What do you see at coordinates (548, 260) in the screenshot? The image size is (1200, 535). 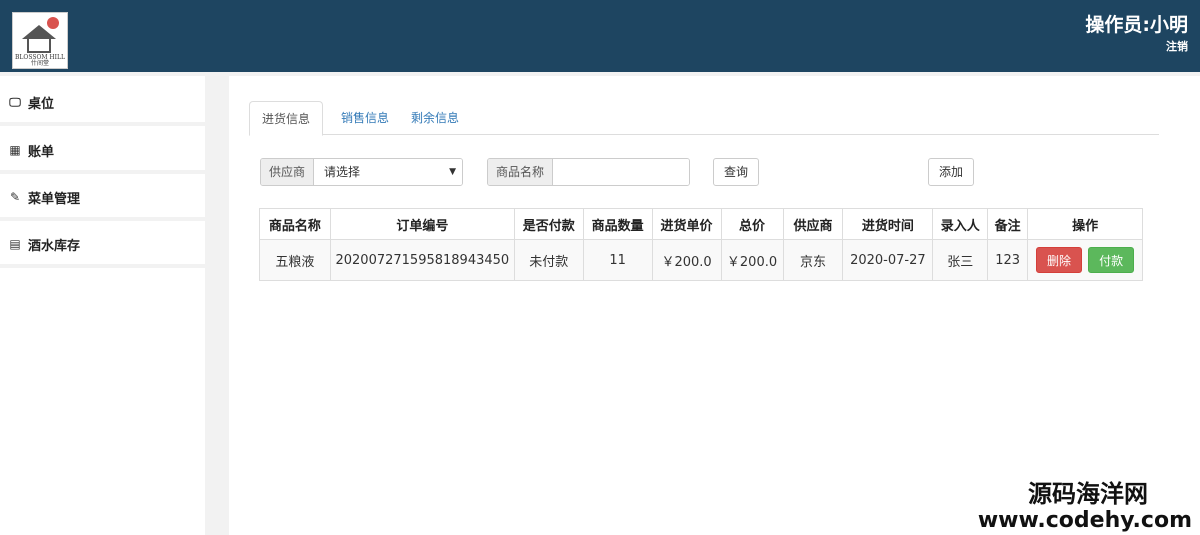 I see `cell-payment-status: 未付款` at bounding box center [548, 260].